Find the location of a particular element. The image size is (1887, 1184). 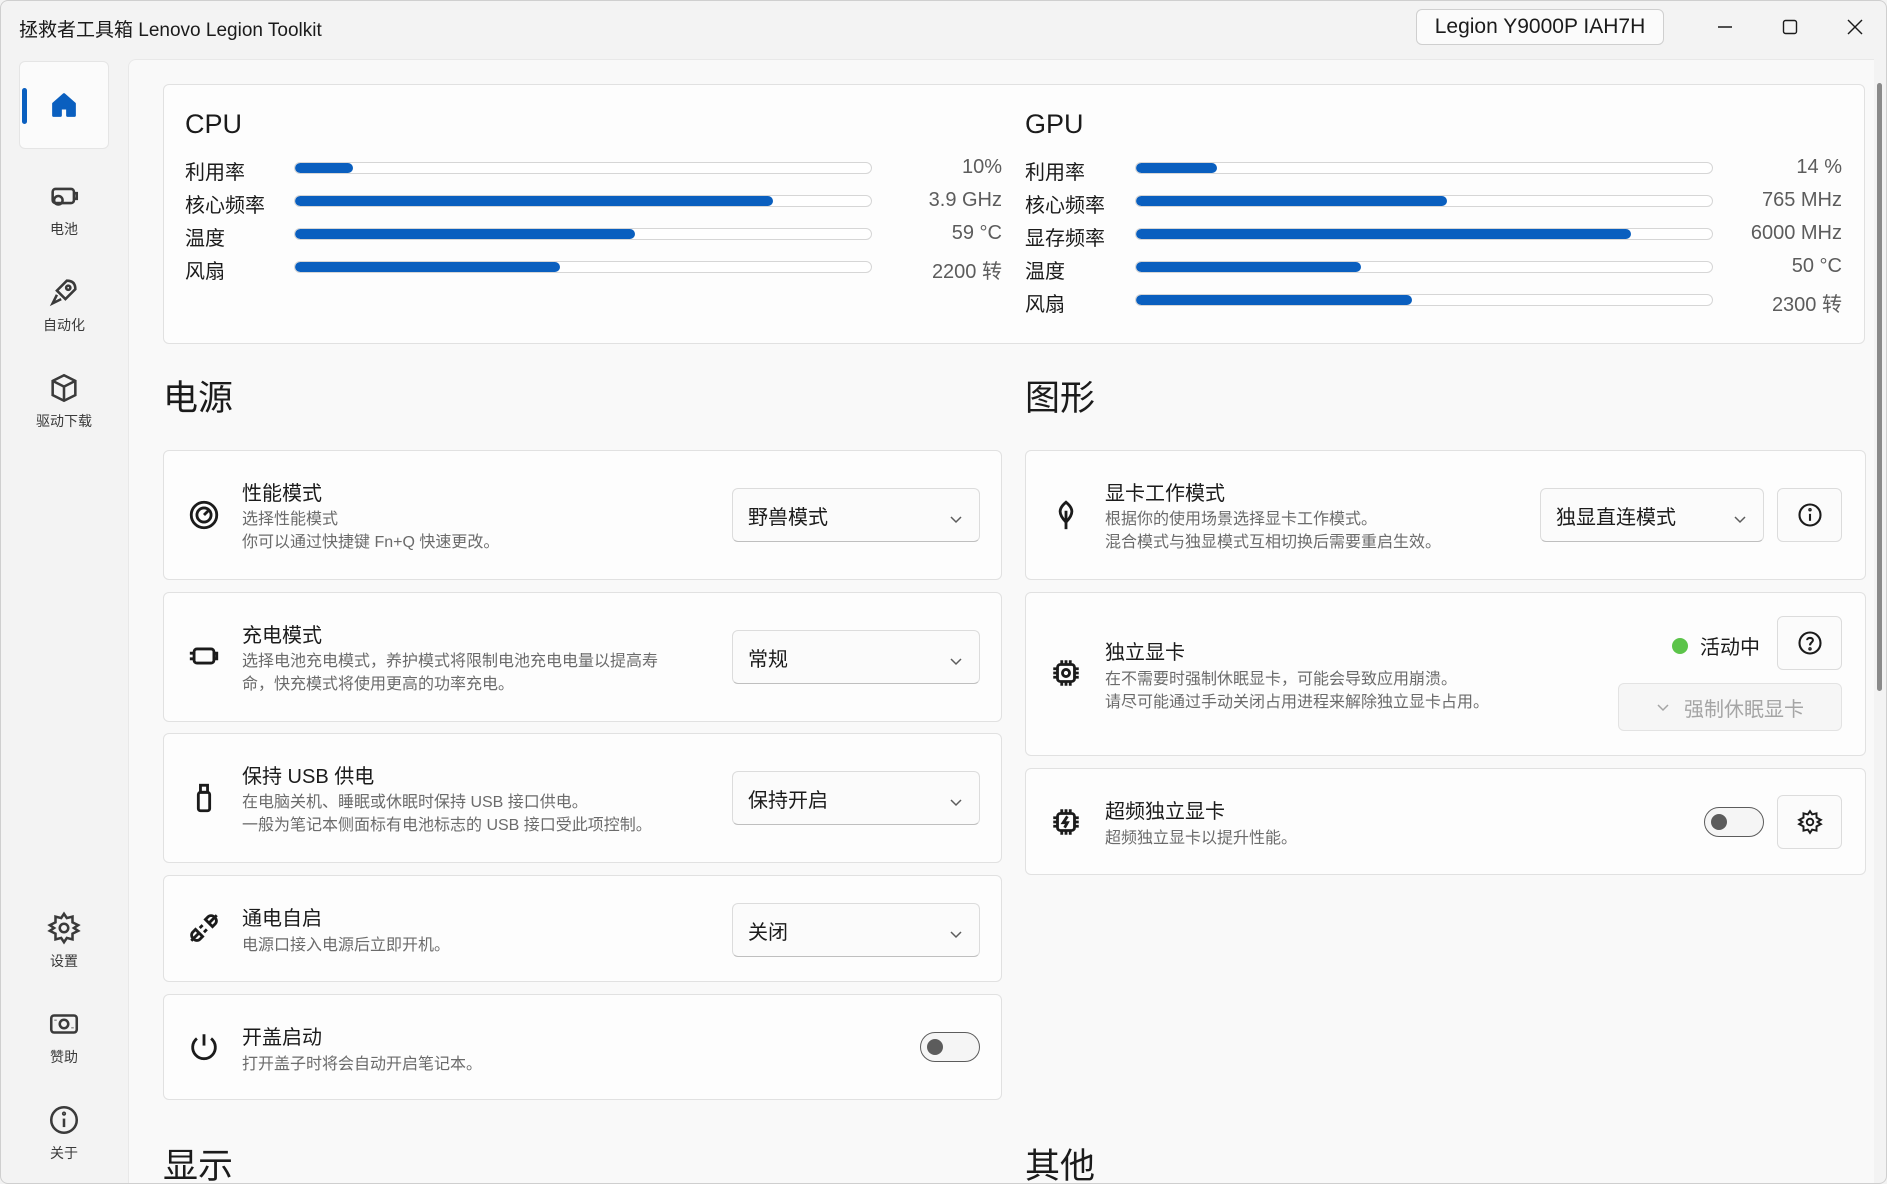

rocket-icon is located at coordinates (63, 293).